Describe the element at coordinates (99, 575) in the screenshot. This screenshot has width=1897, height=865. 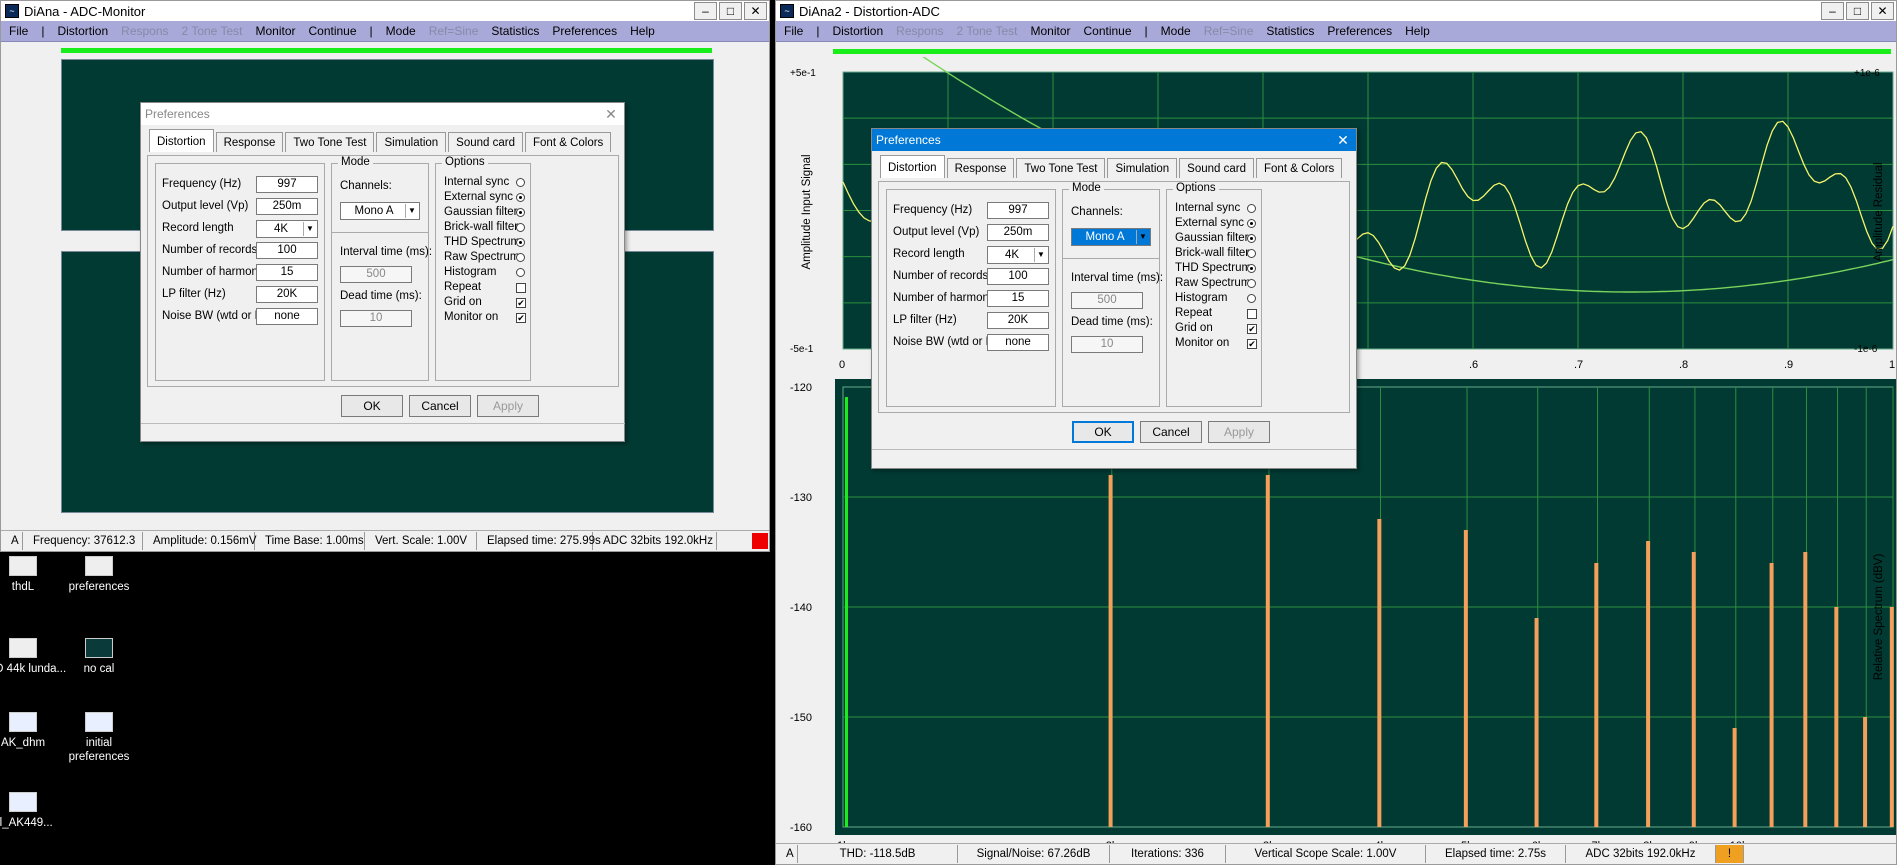
I see `desktop-icon: preferences` at that location.